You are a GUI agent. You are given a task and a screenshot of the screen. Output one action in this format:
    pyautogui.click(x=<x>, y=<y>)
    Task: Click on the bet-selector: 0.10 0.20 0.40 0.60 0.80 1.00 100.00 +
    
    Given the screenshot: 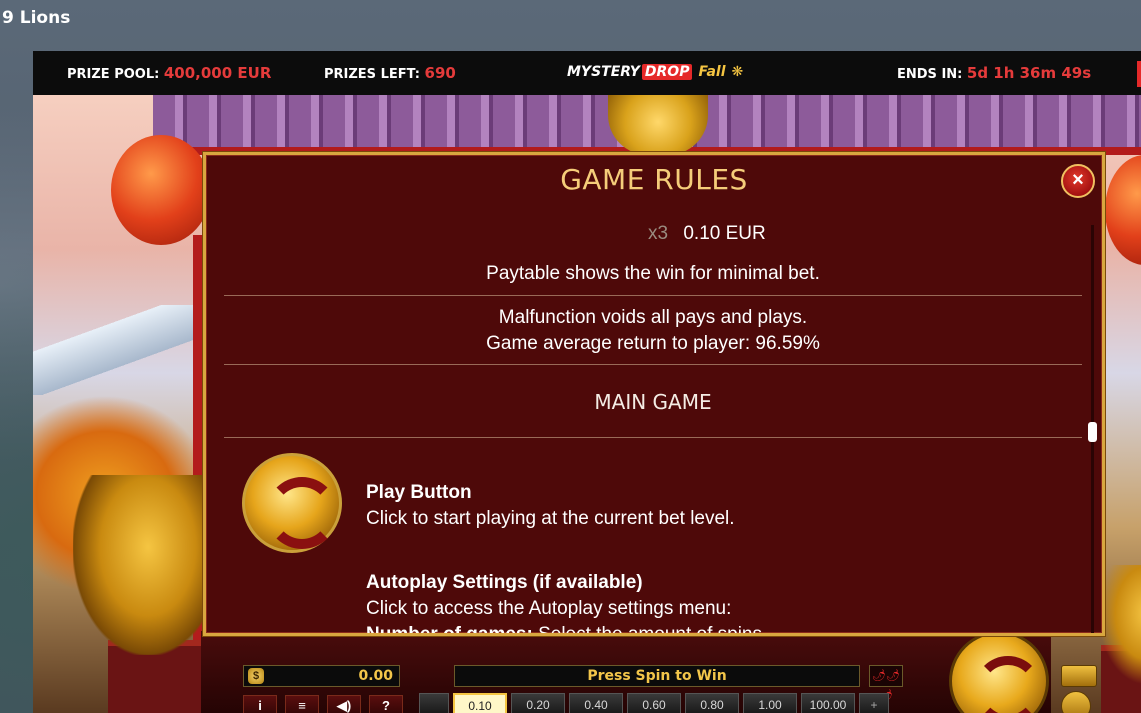 What is the action you would take?
    pyautogui.click(x=664, y=702)
    